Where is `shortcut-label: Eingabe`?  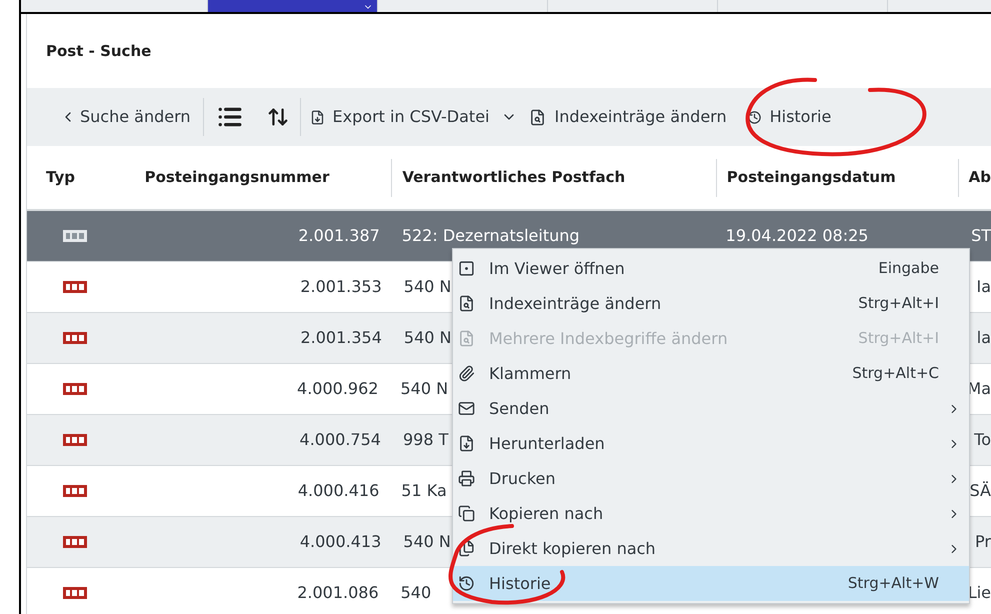
shortcut-label: Eingabe is located at coordinates (908, 269).